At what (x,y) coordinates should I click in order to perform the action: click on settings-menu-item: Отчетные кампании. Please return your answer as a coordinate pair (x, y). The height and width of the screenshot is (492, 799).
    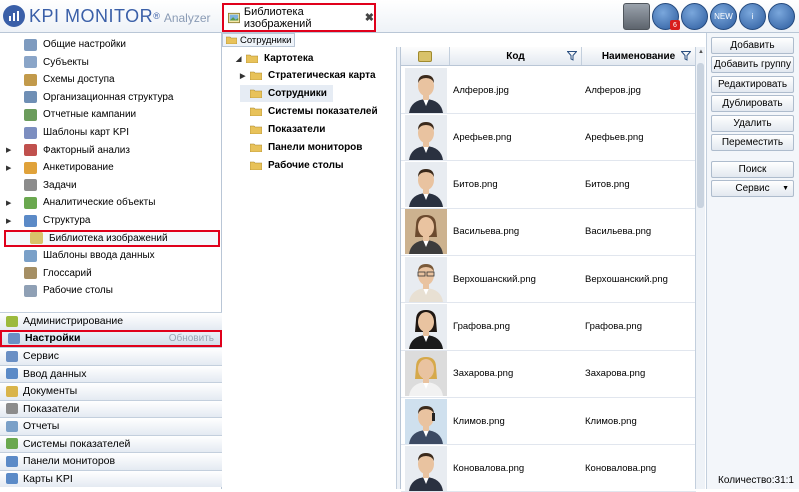
    Looking at the image, I should click on (111, 114).